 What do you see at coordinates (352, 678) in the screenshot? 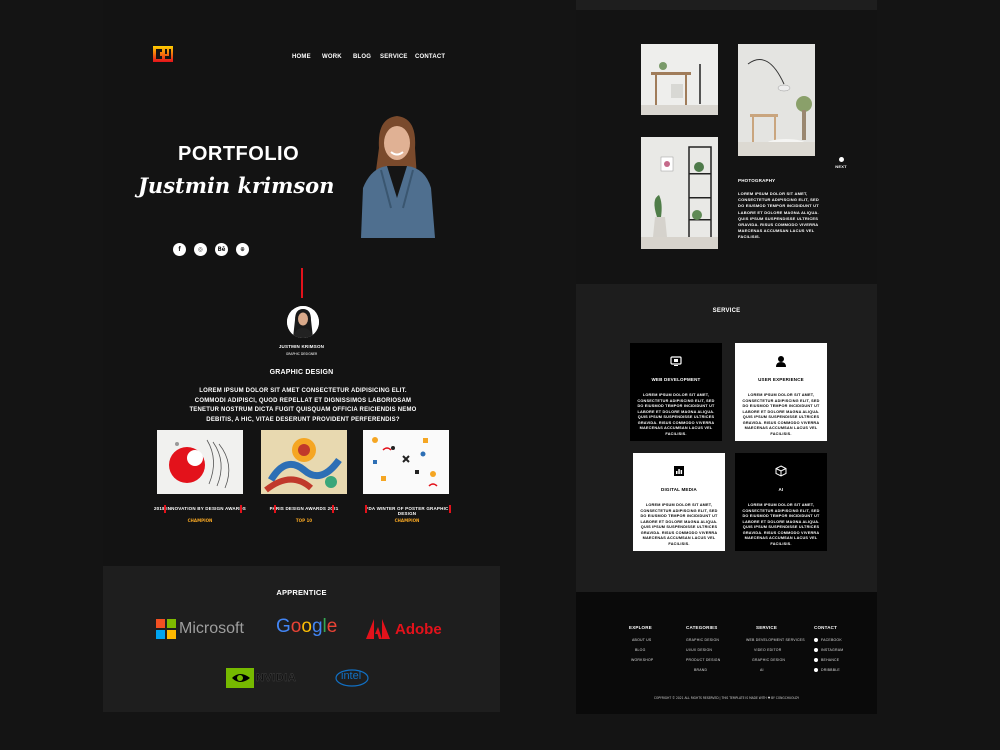
I see `intel-logo: intel` at bounding box center [352, 678].